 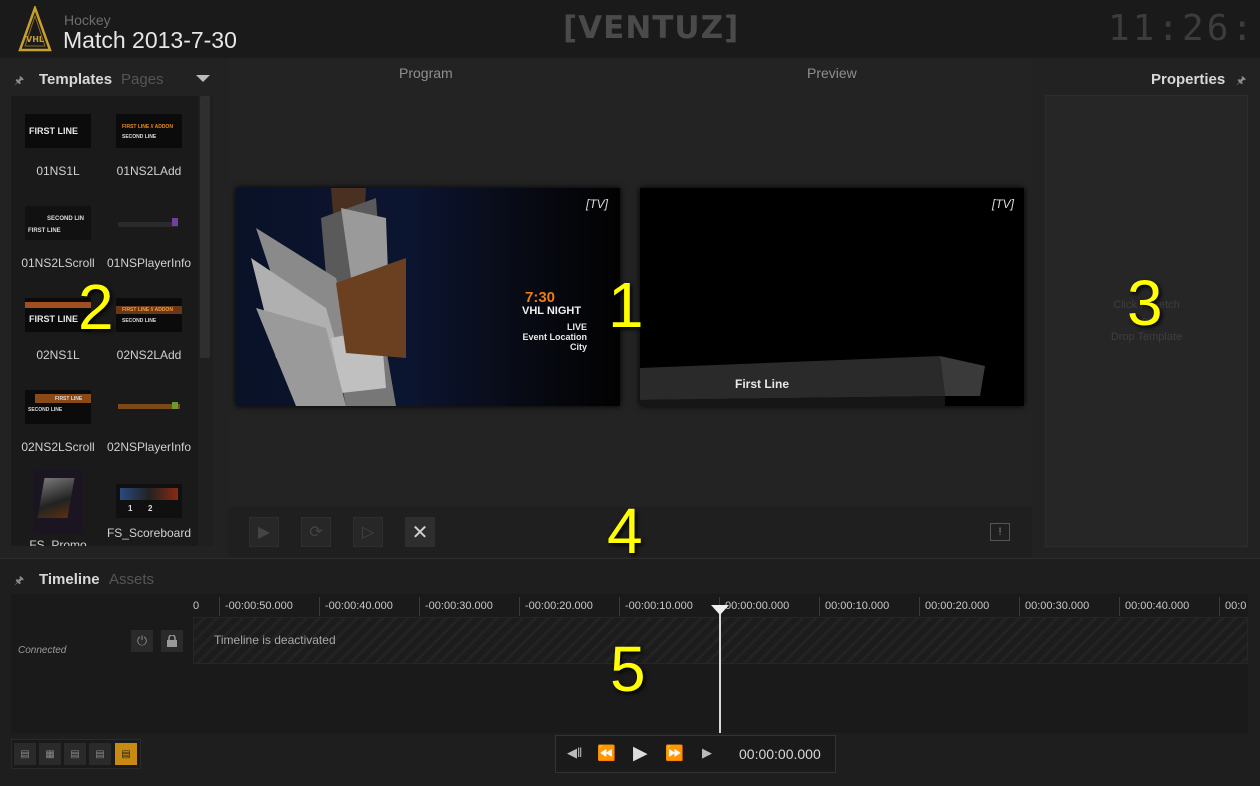 What do you see at coordinates (149, 447) in the screenshot?
I see `template-label: 02NSPlayerInfo` at bounding box center [149, 447].